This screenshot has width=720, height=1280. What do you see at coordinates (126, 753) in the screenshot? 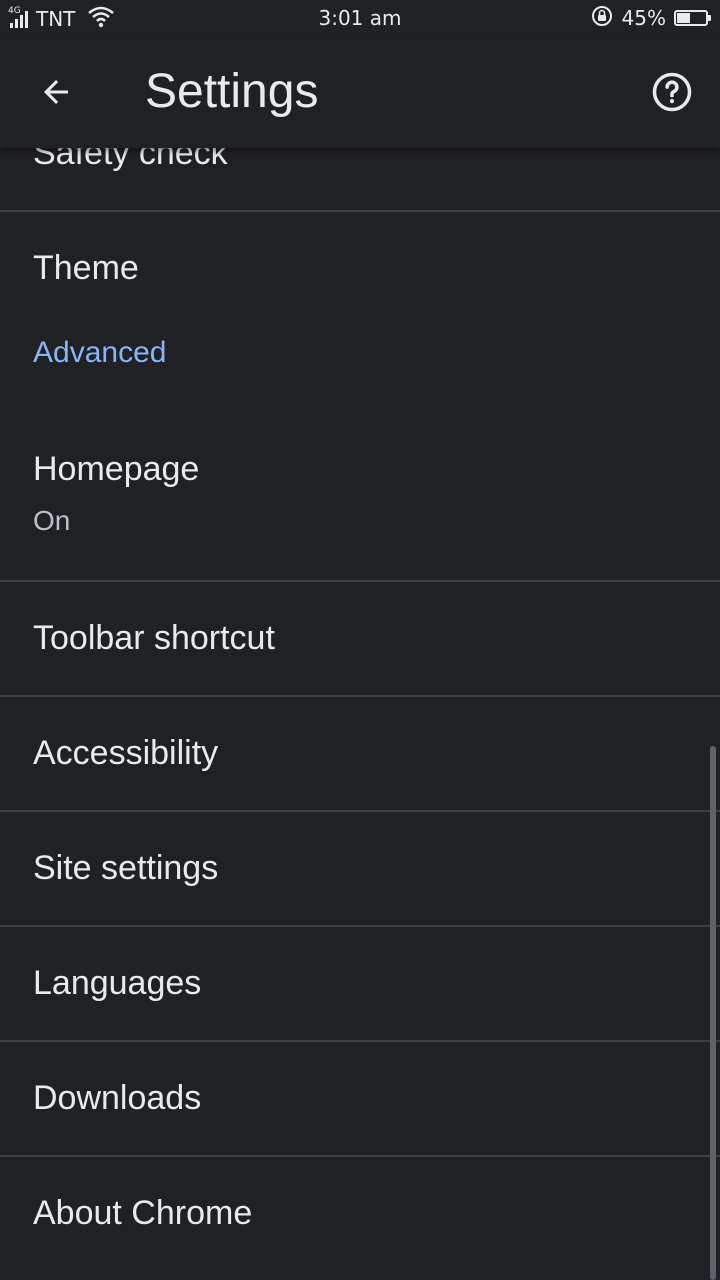
I see `settings-item-label: Accessibility` at bounding box center [126, 753].